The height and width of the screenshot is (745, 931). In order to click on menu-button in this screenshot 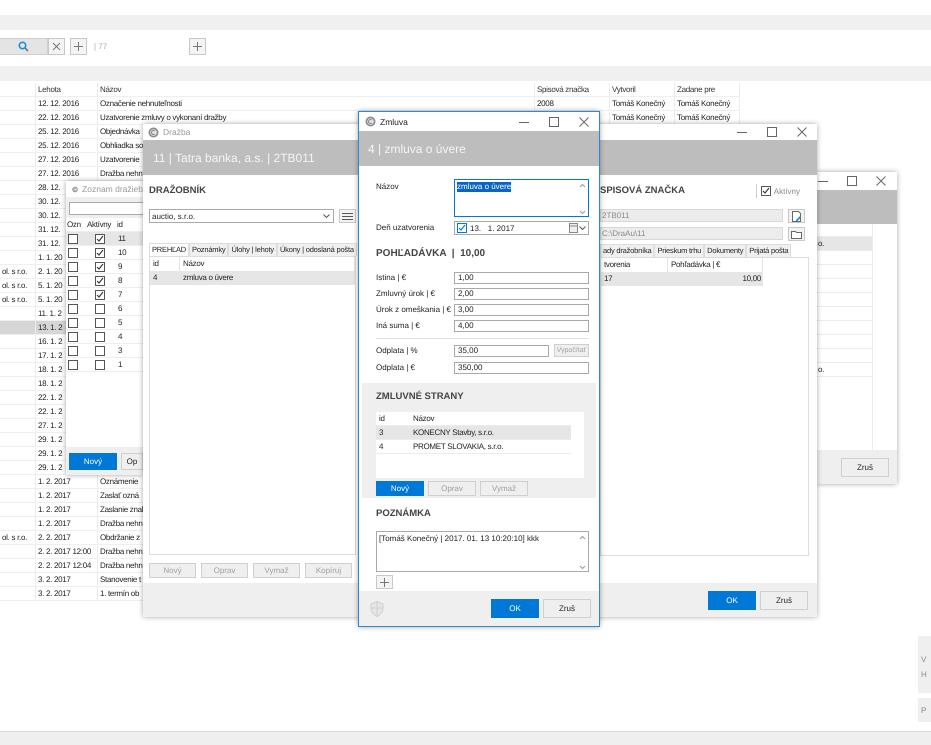, I will do `click(347, 216)`.